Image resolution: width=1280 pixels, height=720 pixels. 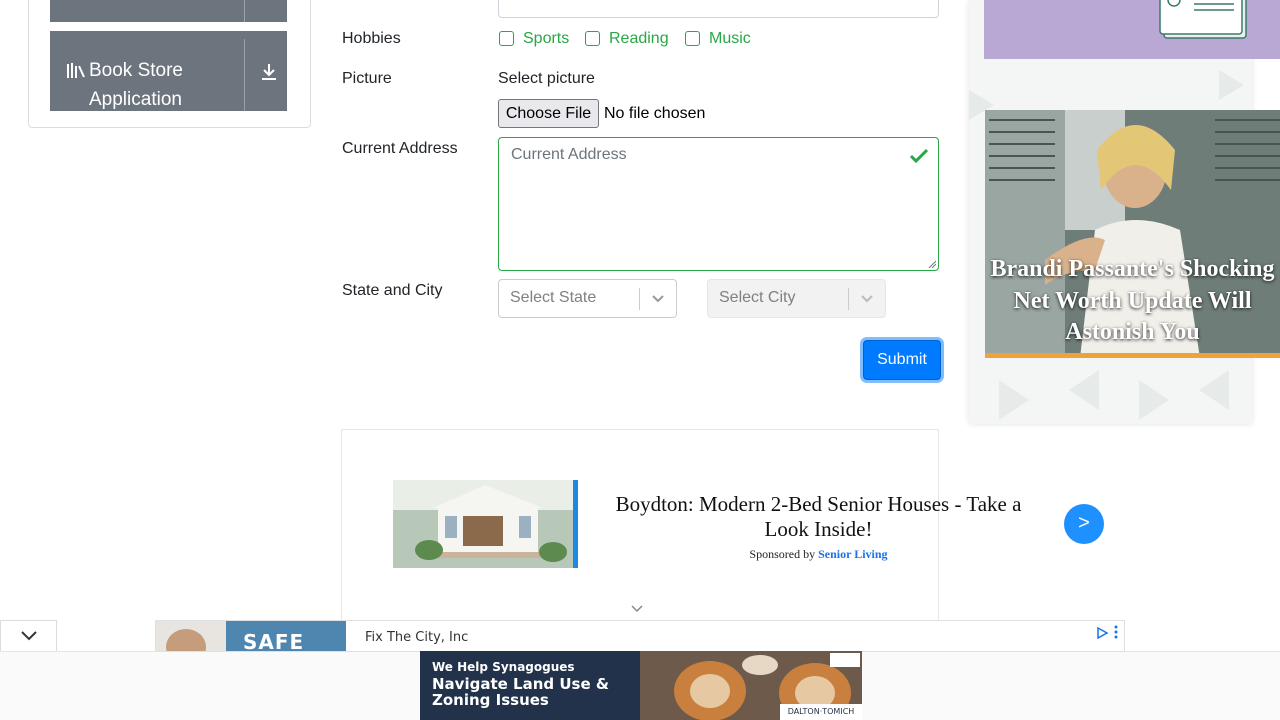 I want to click on subjects-input, so click(x=718, y=9).